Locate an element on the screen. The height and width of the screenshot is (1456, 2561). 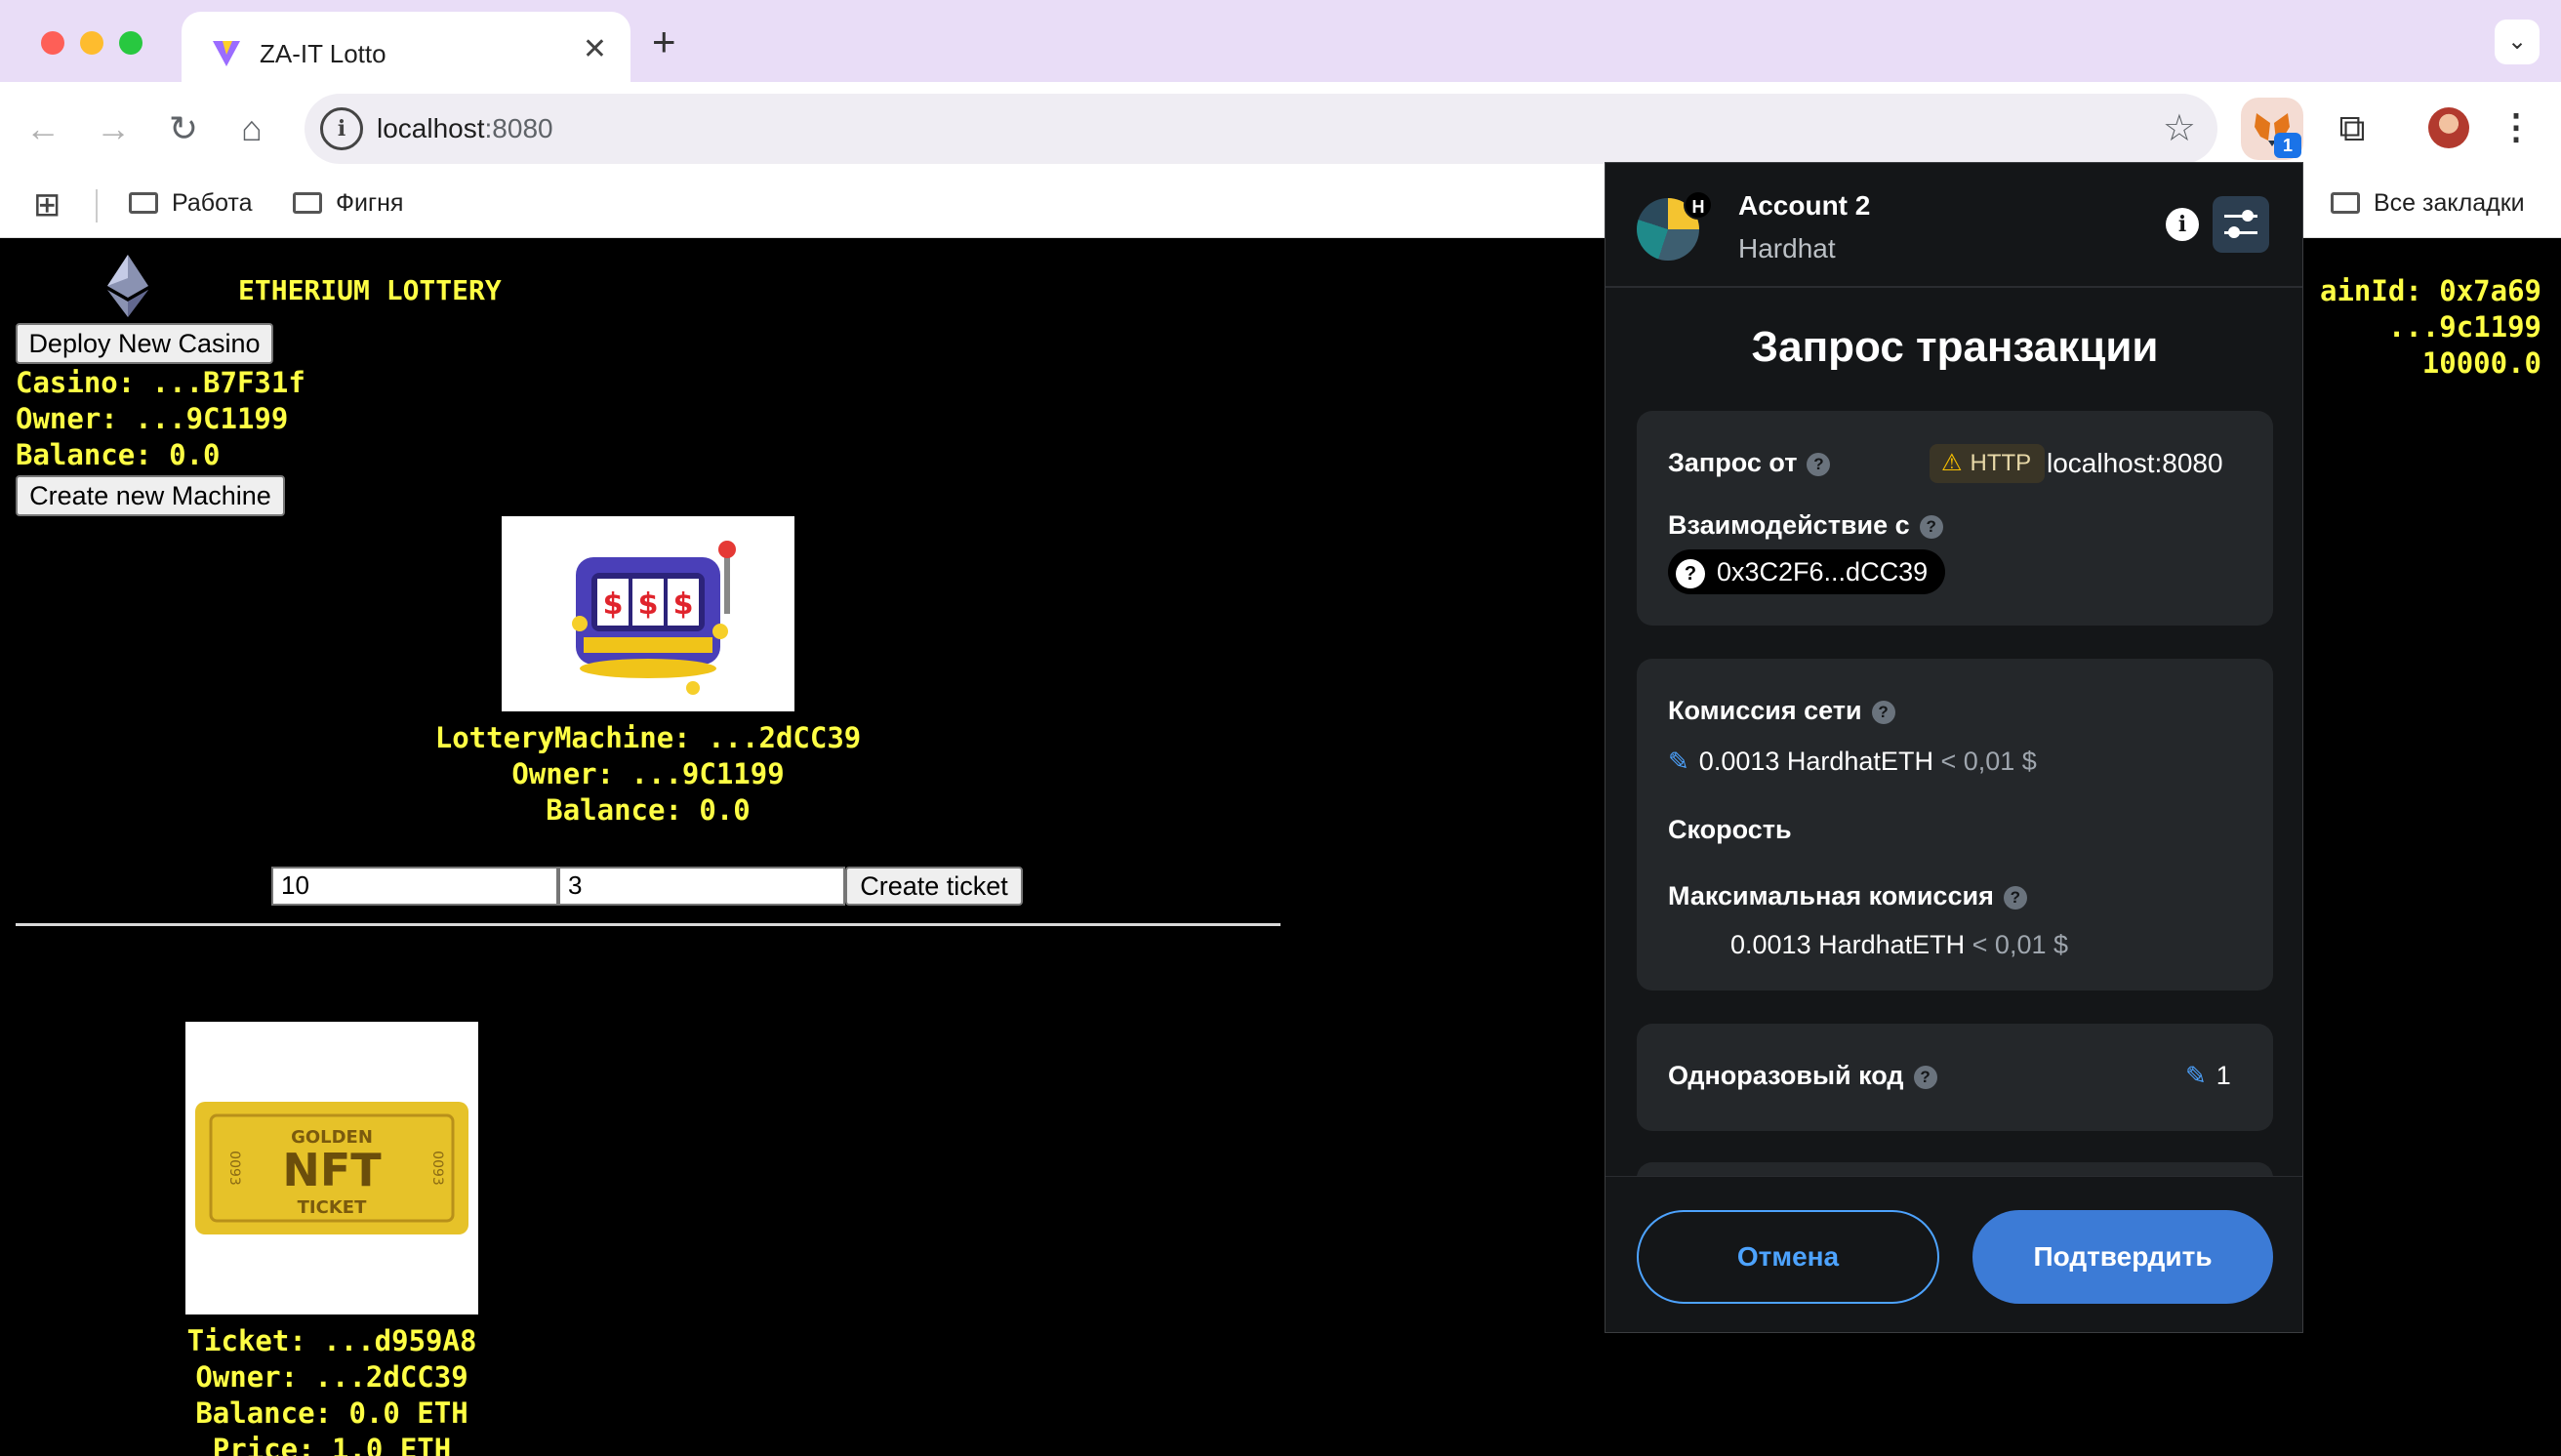
nft-ticket-image: GOLDEN NFT TICKET 0093 0093 is located at coordinates (331, 1168).